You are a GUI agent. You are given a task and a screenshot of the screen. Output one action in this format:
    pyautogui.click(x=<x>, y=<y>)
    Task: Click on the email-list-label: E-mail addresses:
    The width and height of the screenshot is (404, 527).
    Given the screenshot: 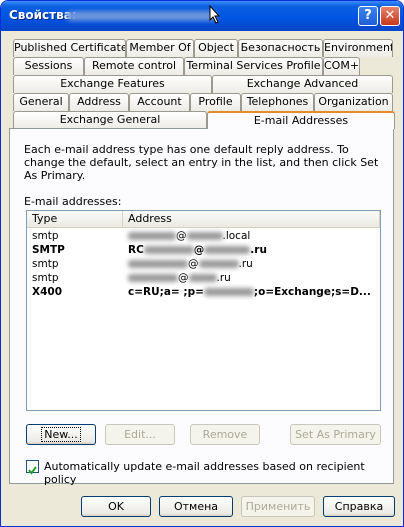 What is the action you would take?
    pyautogui.click(x=73, y=201)
    